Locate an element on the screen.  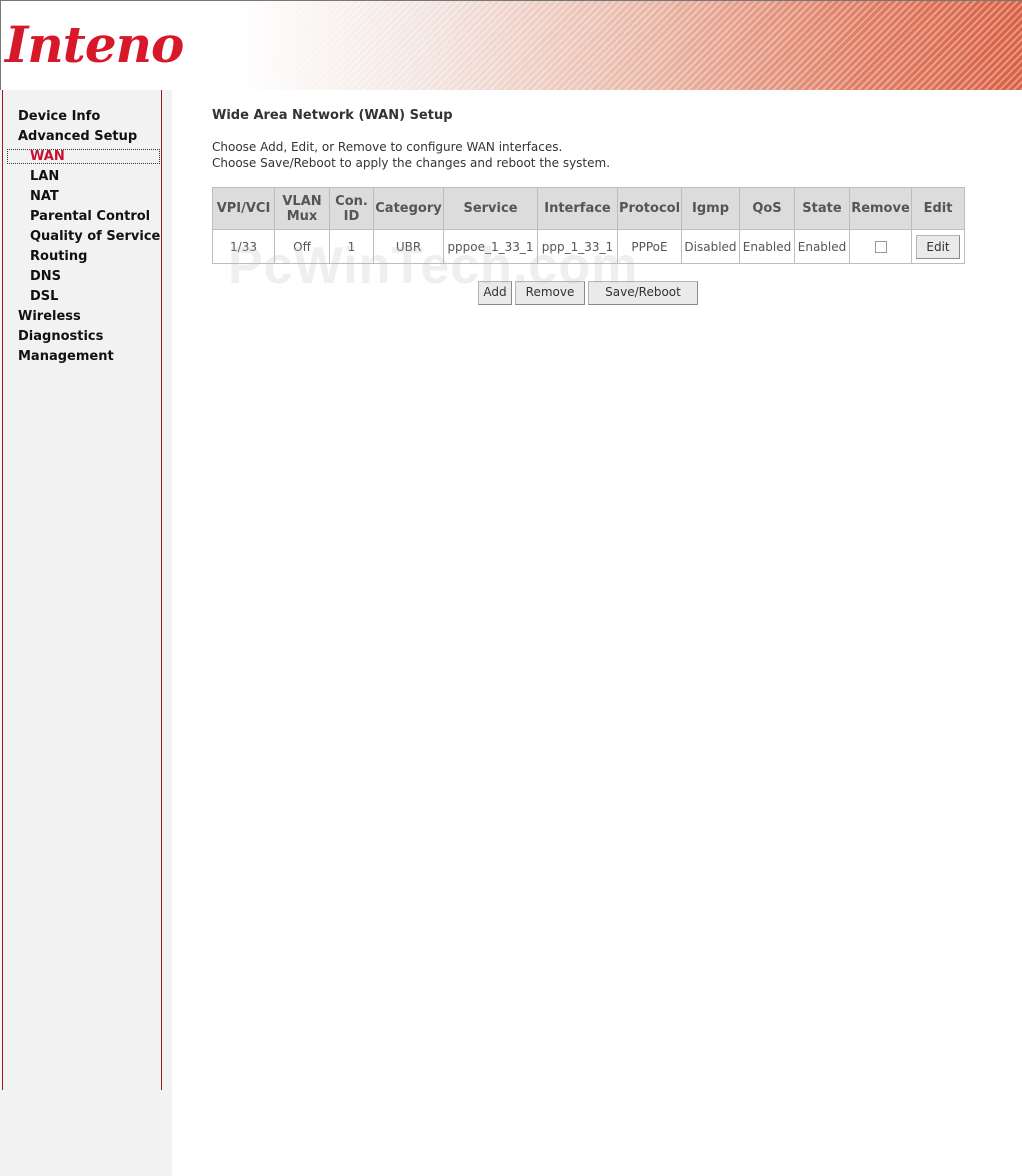
cell-state: Enabled is located at coordinates (822, 246).